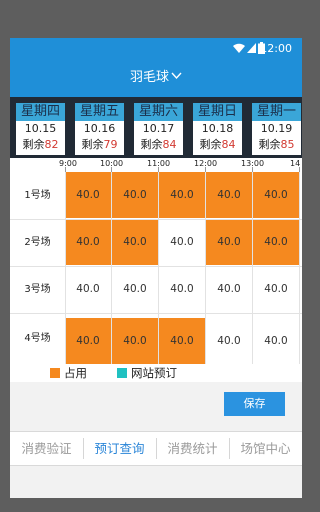 The width and height of the screenshot is (320, 512). Describe the element at coordinates (239, 48) in the screenshot. I see `wifi-icon` at that location.